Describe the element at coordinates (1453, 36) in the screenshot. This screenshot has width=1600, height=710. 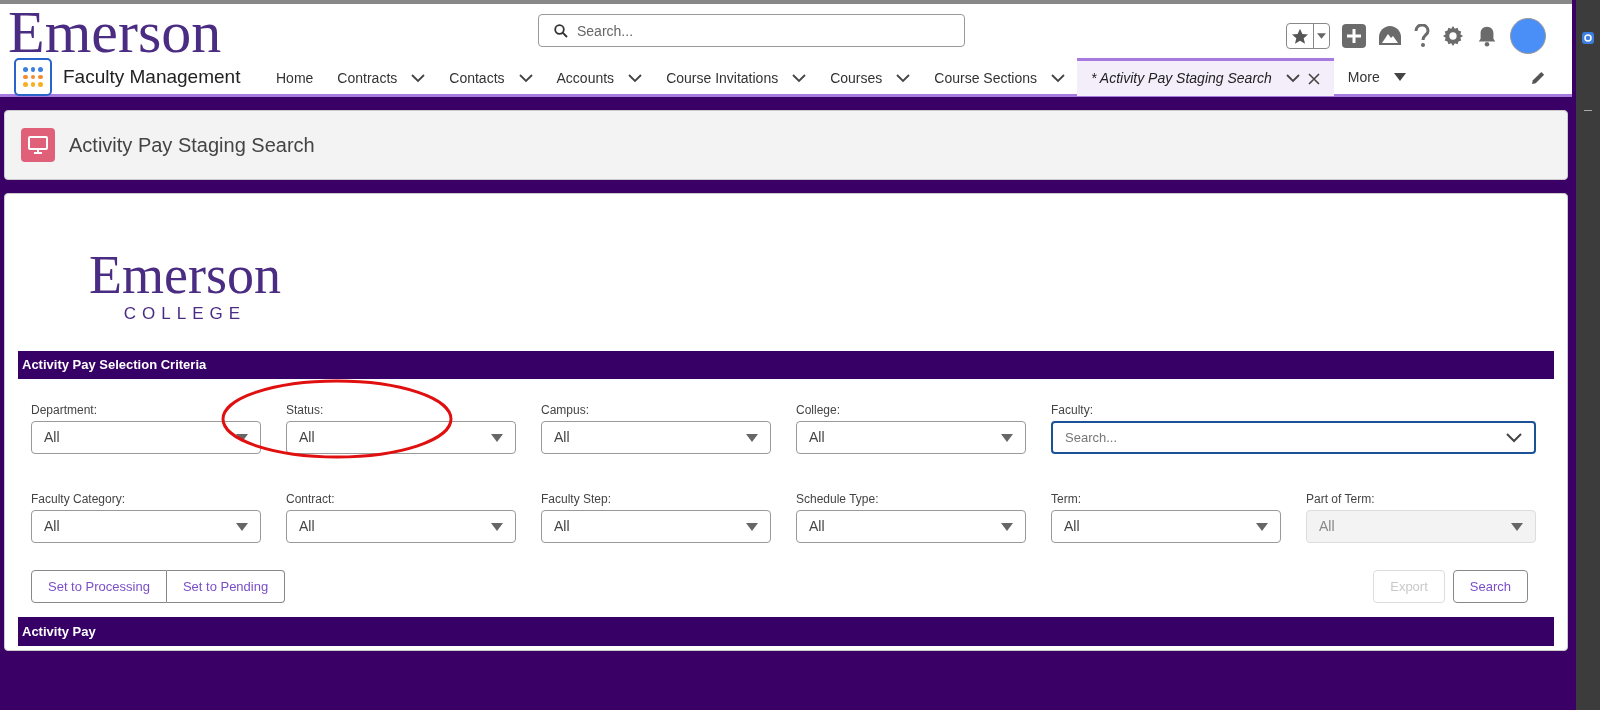
I see `settings-icon` at that location.